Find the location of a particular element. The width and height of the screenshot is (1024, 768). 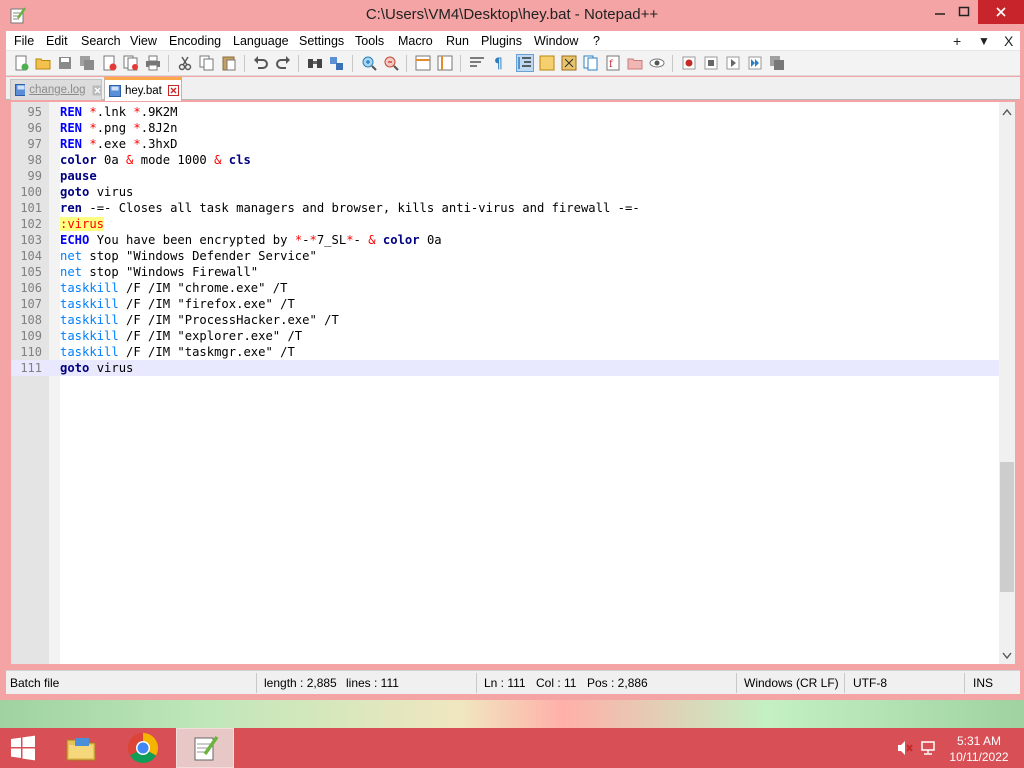

code-token: :virus is located at coordinates (82, 224).